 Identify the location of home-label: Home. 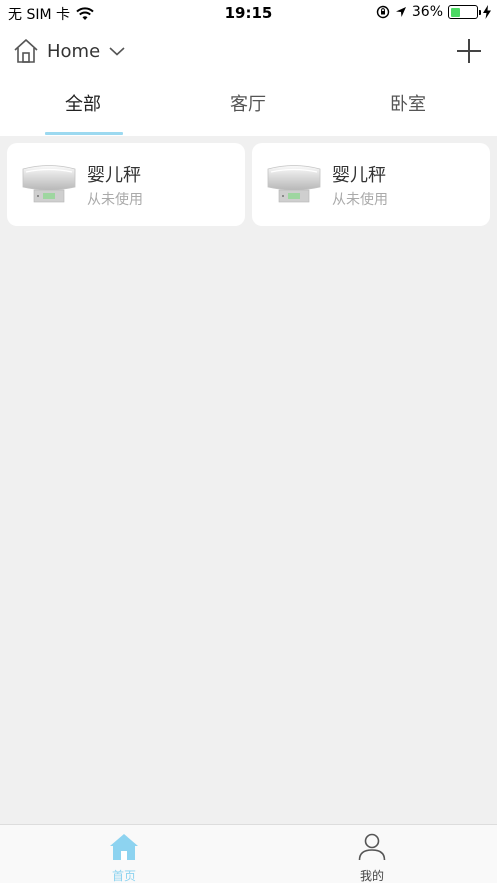
(74, 51).